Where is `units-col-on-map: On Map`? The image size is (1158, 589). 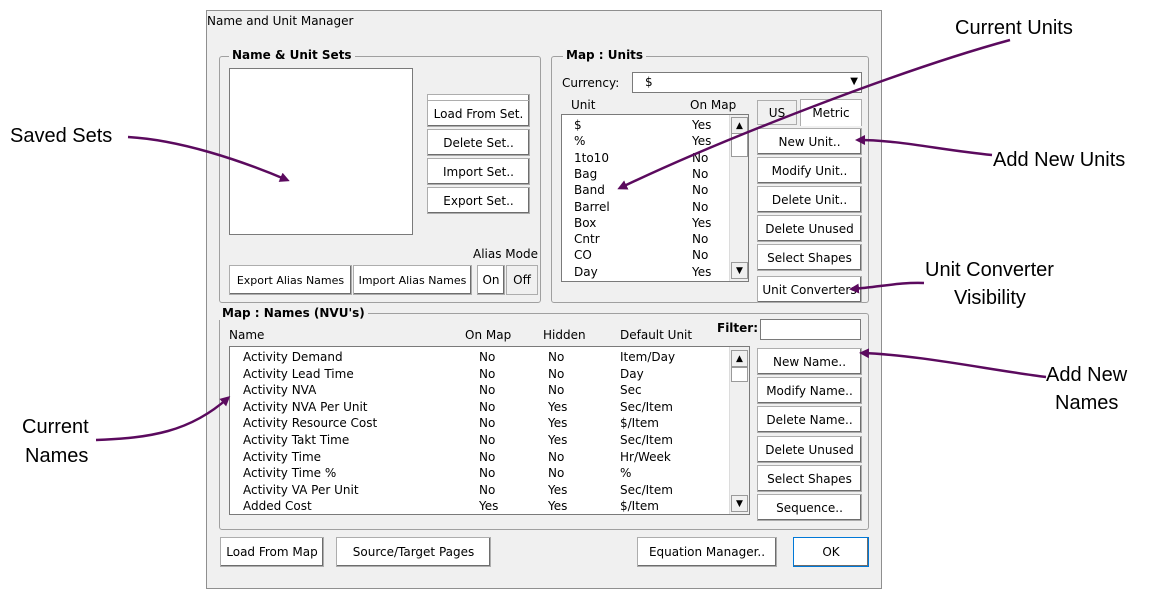 units-col-on-map: On Map is located at coordinates (713, 105).